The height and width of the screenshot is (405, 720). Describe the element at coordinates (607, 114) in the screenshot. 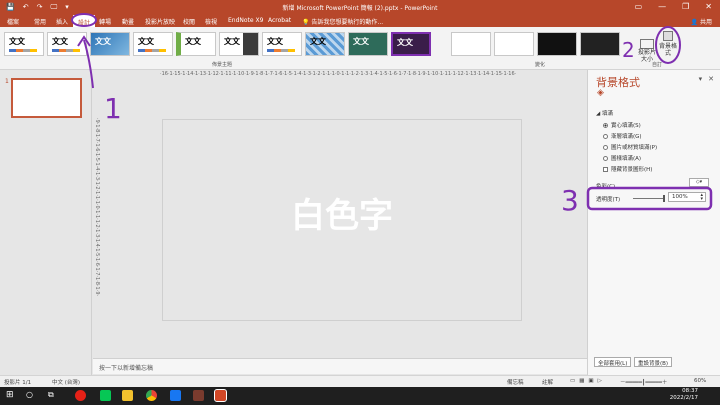

I see `fill-section-label: 填滿` at that location.